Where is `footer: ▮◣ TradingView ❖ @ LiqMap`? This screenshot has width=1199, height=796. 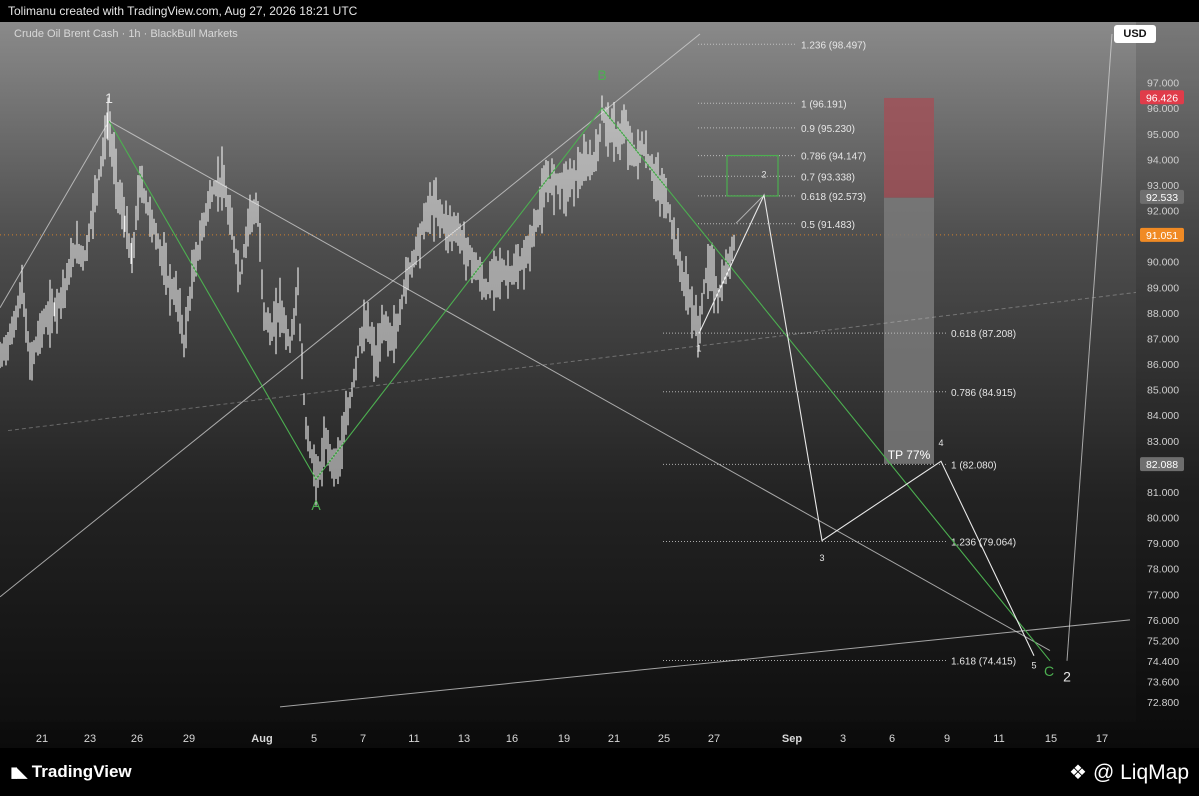
footer: ▮◣ TradingView ❖ @ LiqMap is located at coordinates (599, 772).